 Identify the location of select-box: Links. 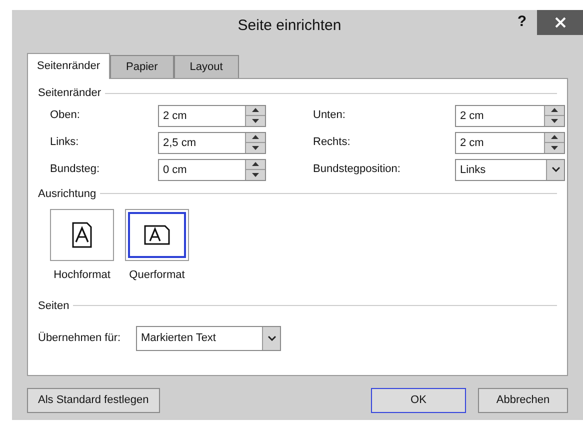
(510, 169).